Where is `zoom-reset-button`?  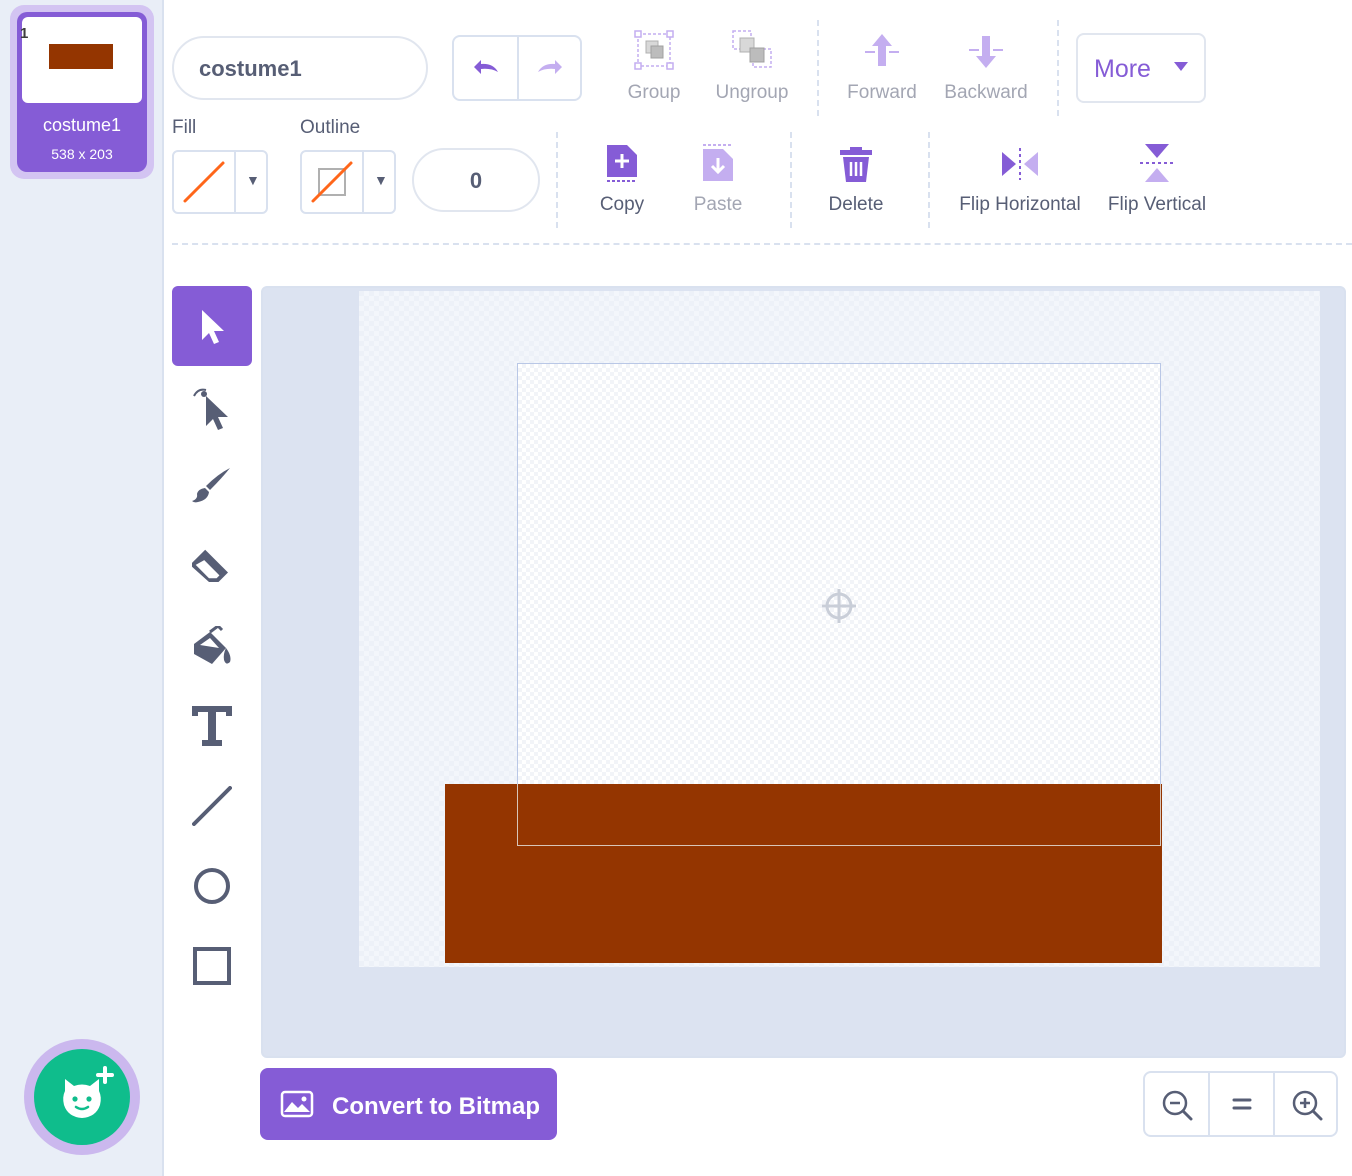 zoom-reset-button is located at coordinates (1241, 1104).